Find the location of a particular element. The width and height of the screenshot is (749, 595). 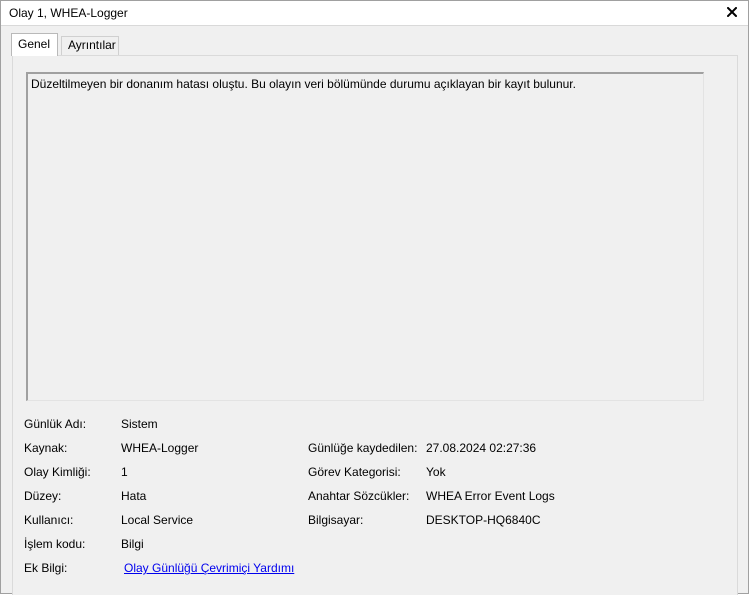

computer-value: DESKTOP-HQ6840C is located at coordinates (483, 520).